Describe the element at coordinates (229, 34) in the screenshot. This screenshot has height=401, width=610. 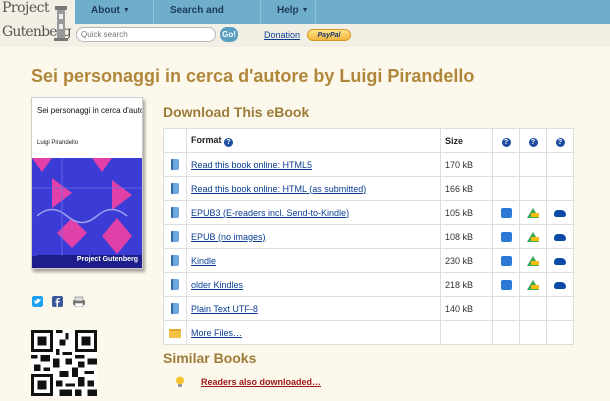
I see `search-go-button: Go!` at that location.